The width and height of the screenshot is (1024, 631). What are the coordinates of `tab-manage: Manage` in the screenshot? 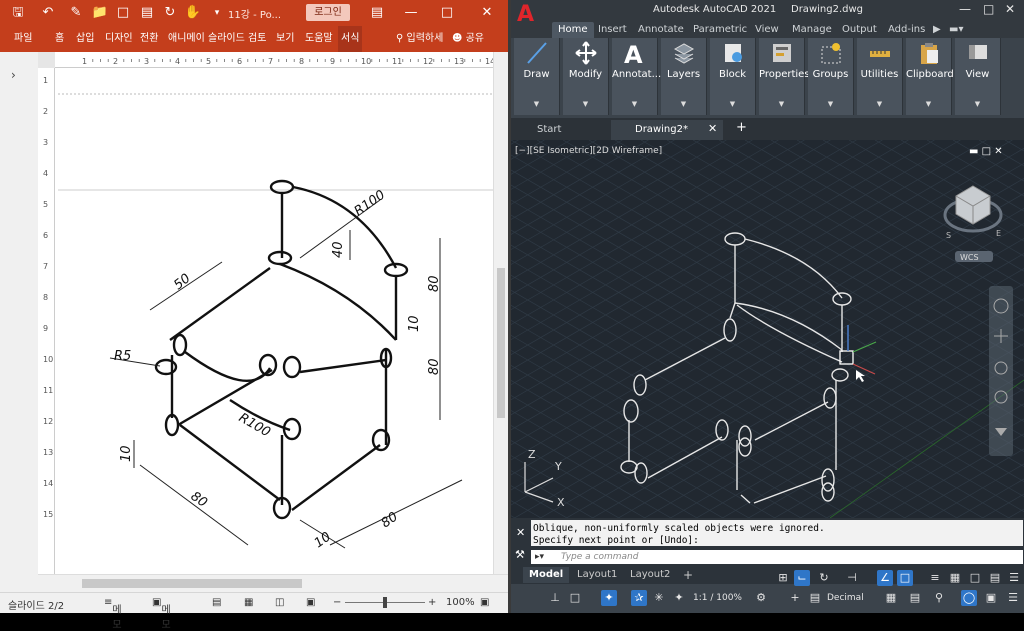 It's located at (812, 30).